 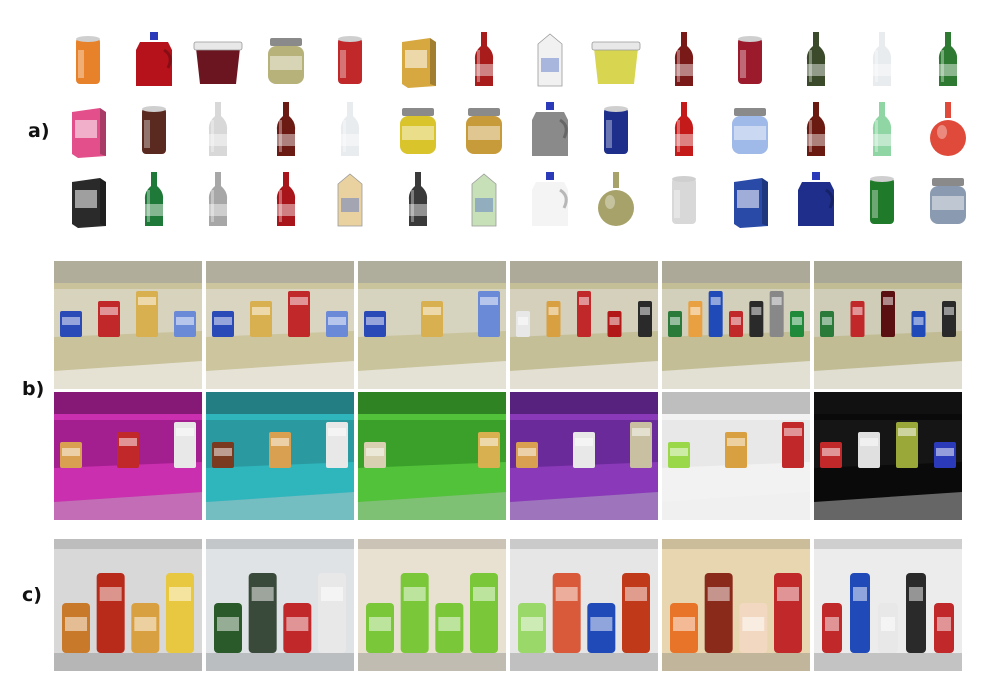 I want to click on juice-carton-icon, so click(x=350, y=200).